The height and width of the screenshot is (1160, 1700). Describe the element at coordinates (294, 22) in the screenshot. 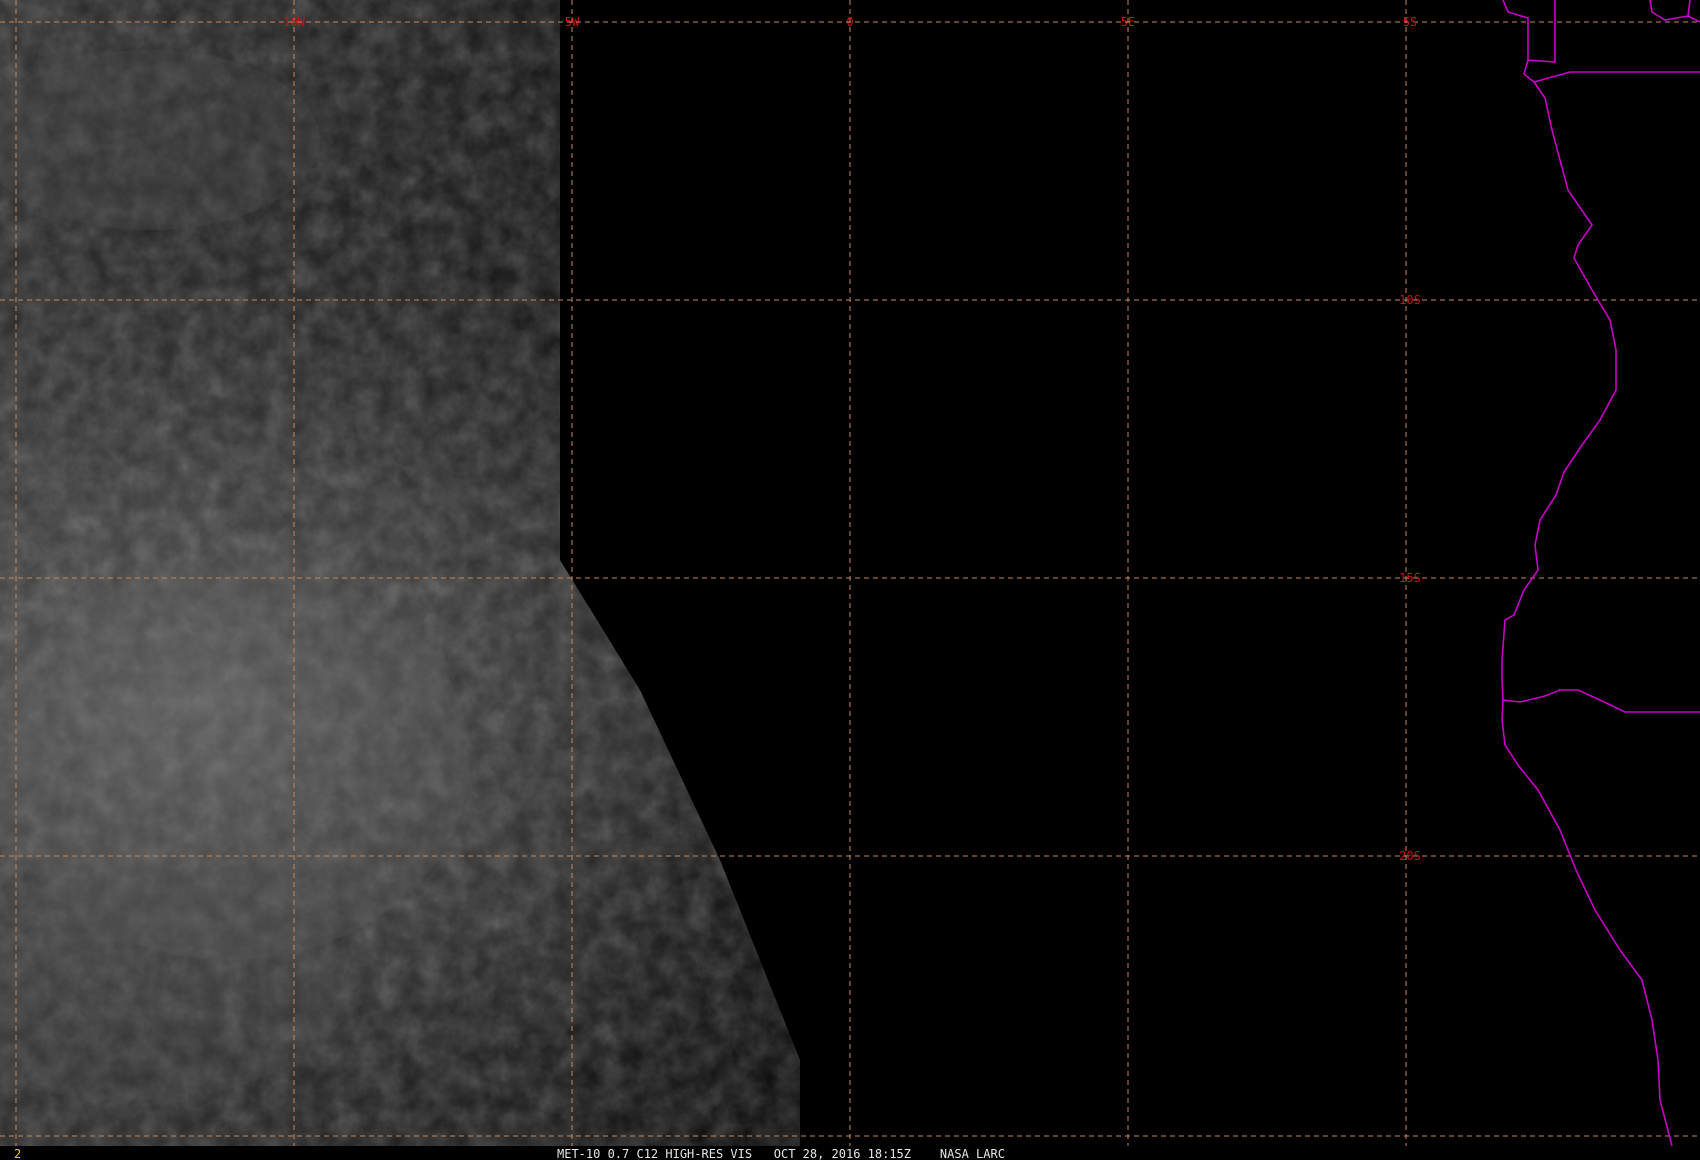

I see `longitude-label: 10W` at that location.